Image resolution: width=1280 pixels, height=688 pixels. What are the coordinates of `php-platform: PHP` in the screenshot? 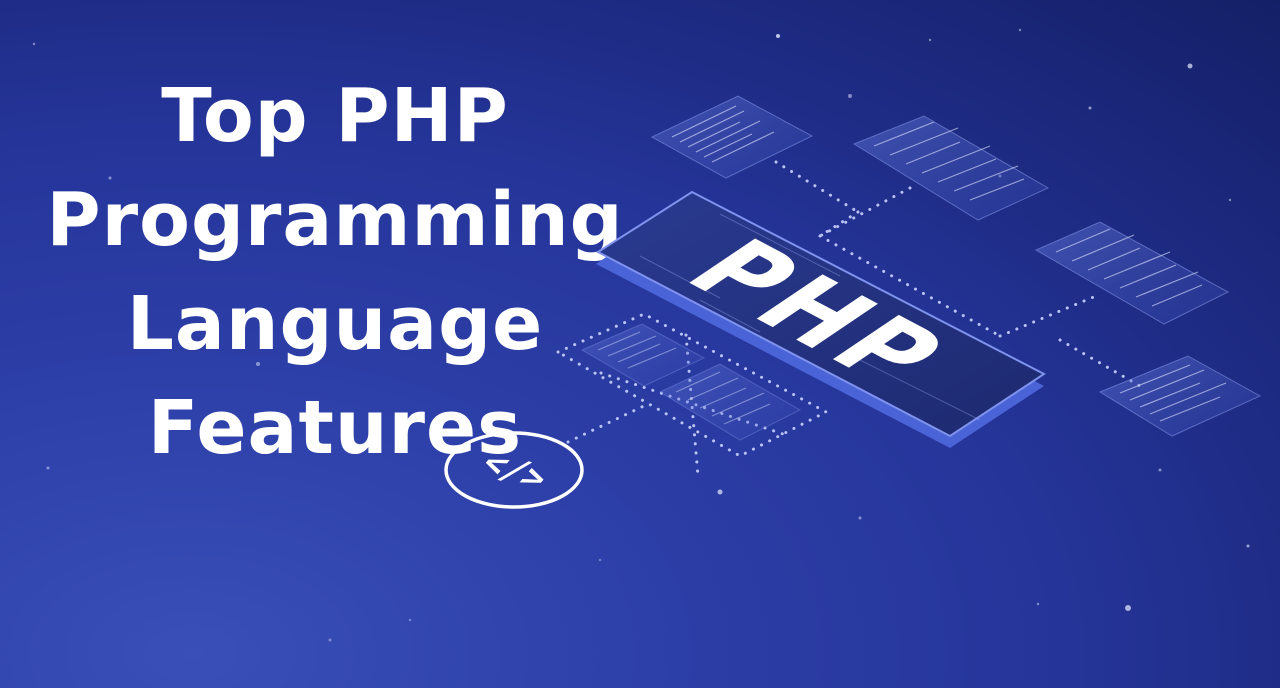 It's located at (821, 319).